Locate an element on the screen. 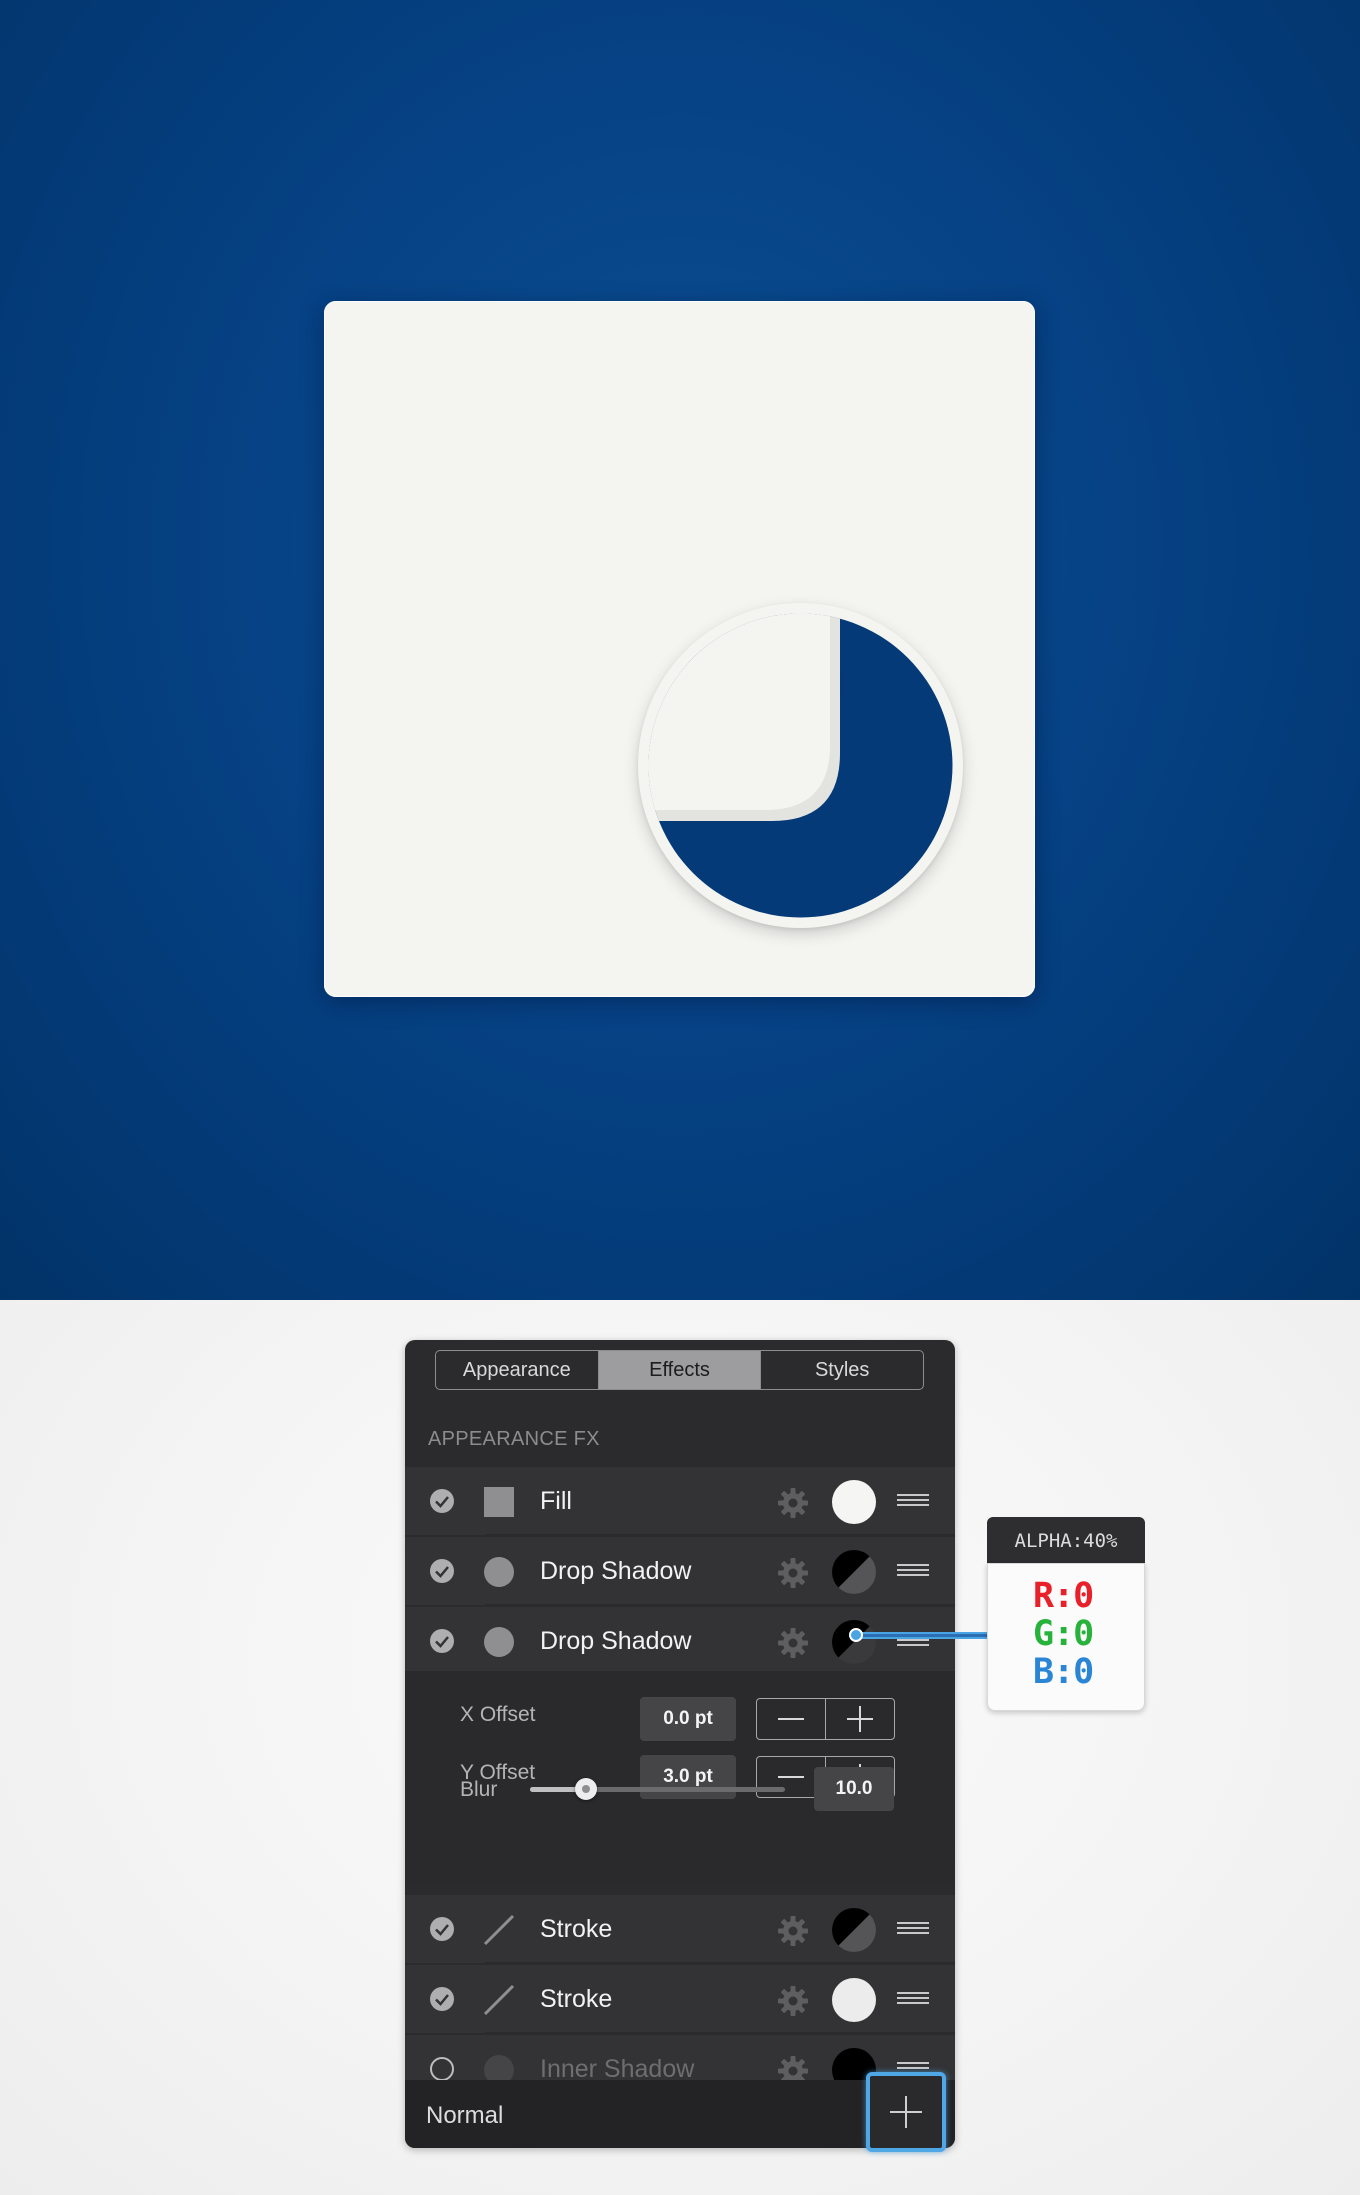  blur-value-field: 10.0 is located at coordinates (854, 1789).